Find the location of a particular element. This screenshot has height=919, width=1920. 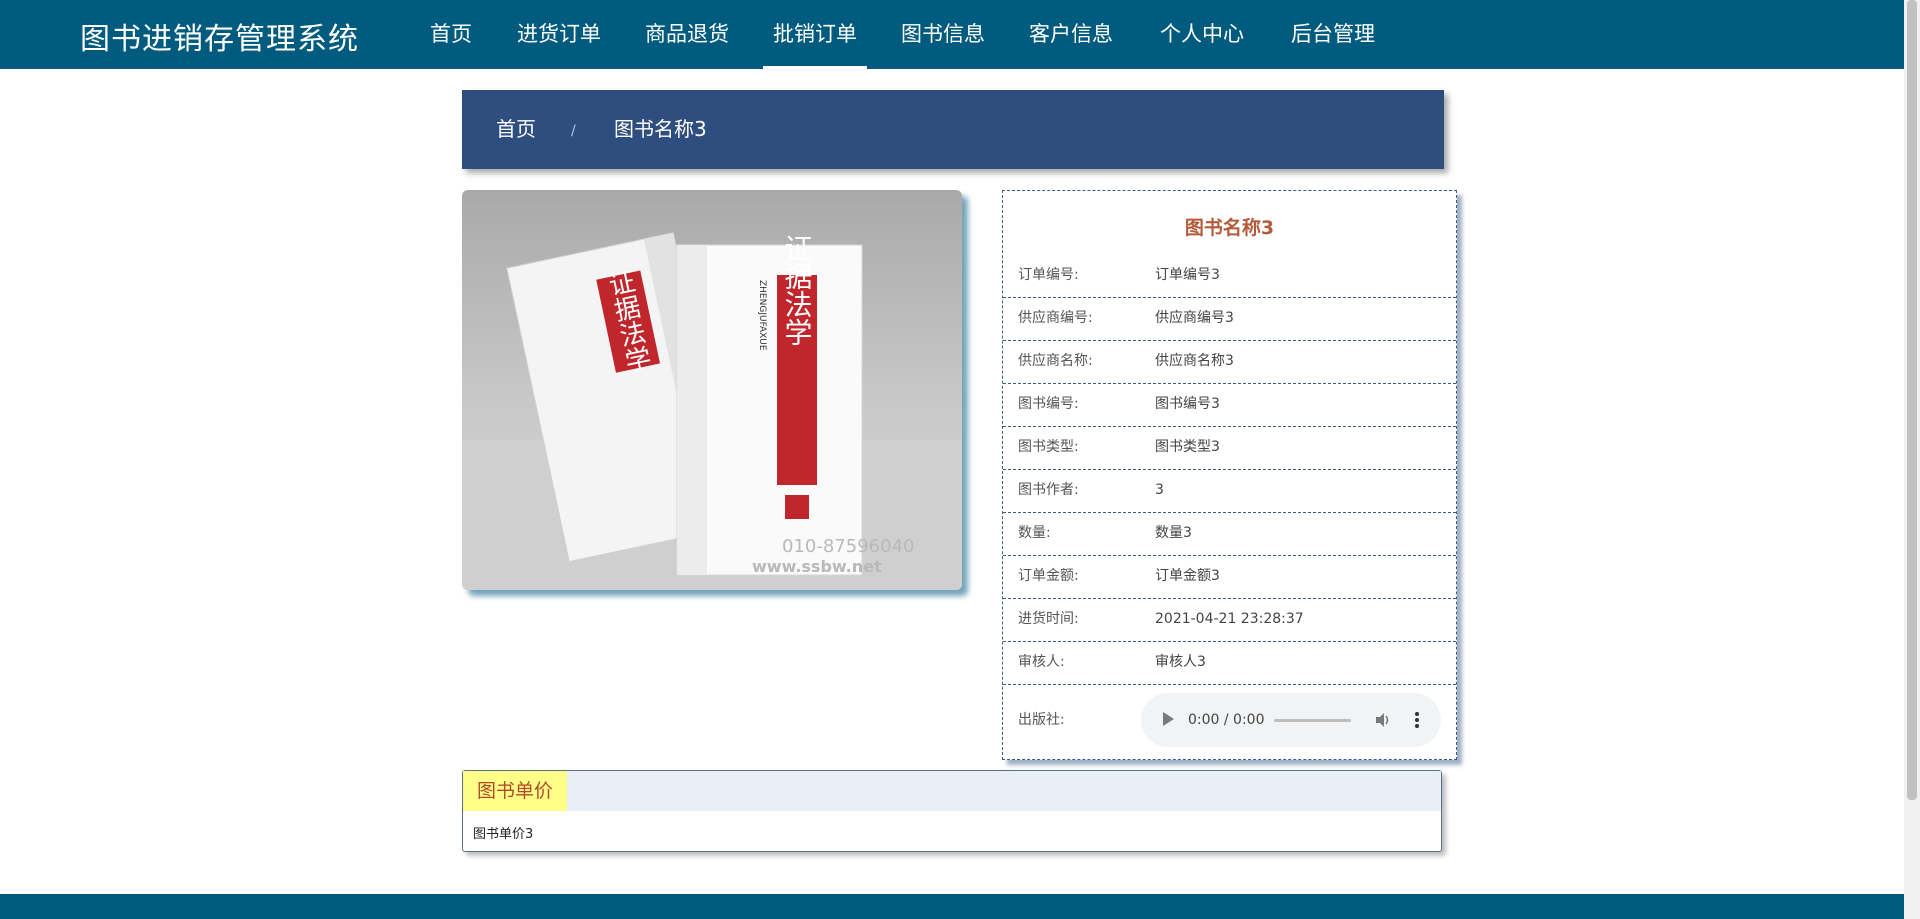

tab-book-price: 图书单价 is located at coordinates (515, 791).